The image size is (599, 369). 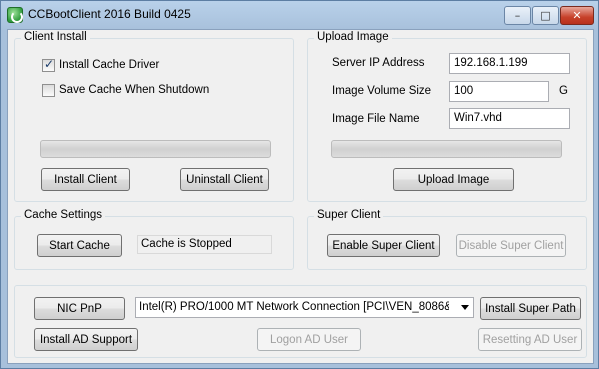 What do you see at coordinates (382, 91) in the screenshot?
I see `volume-size-label: Image Volume Size` at bounding box center [382, 91].